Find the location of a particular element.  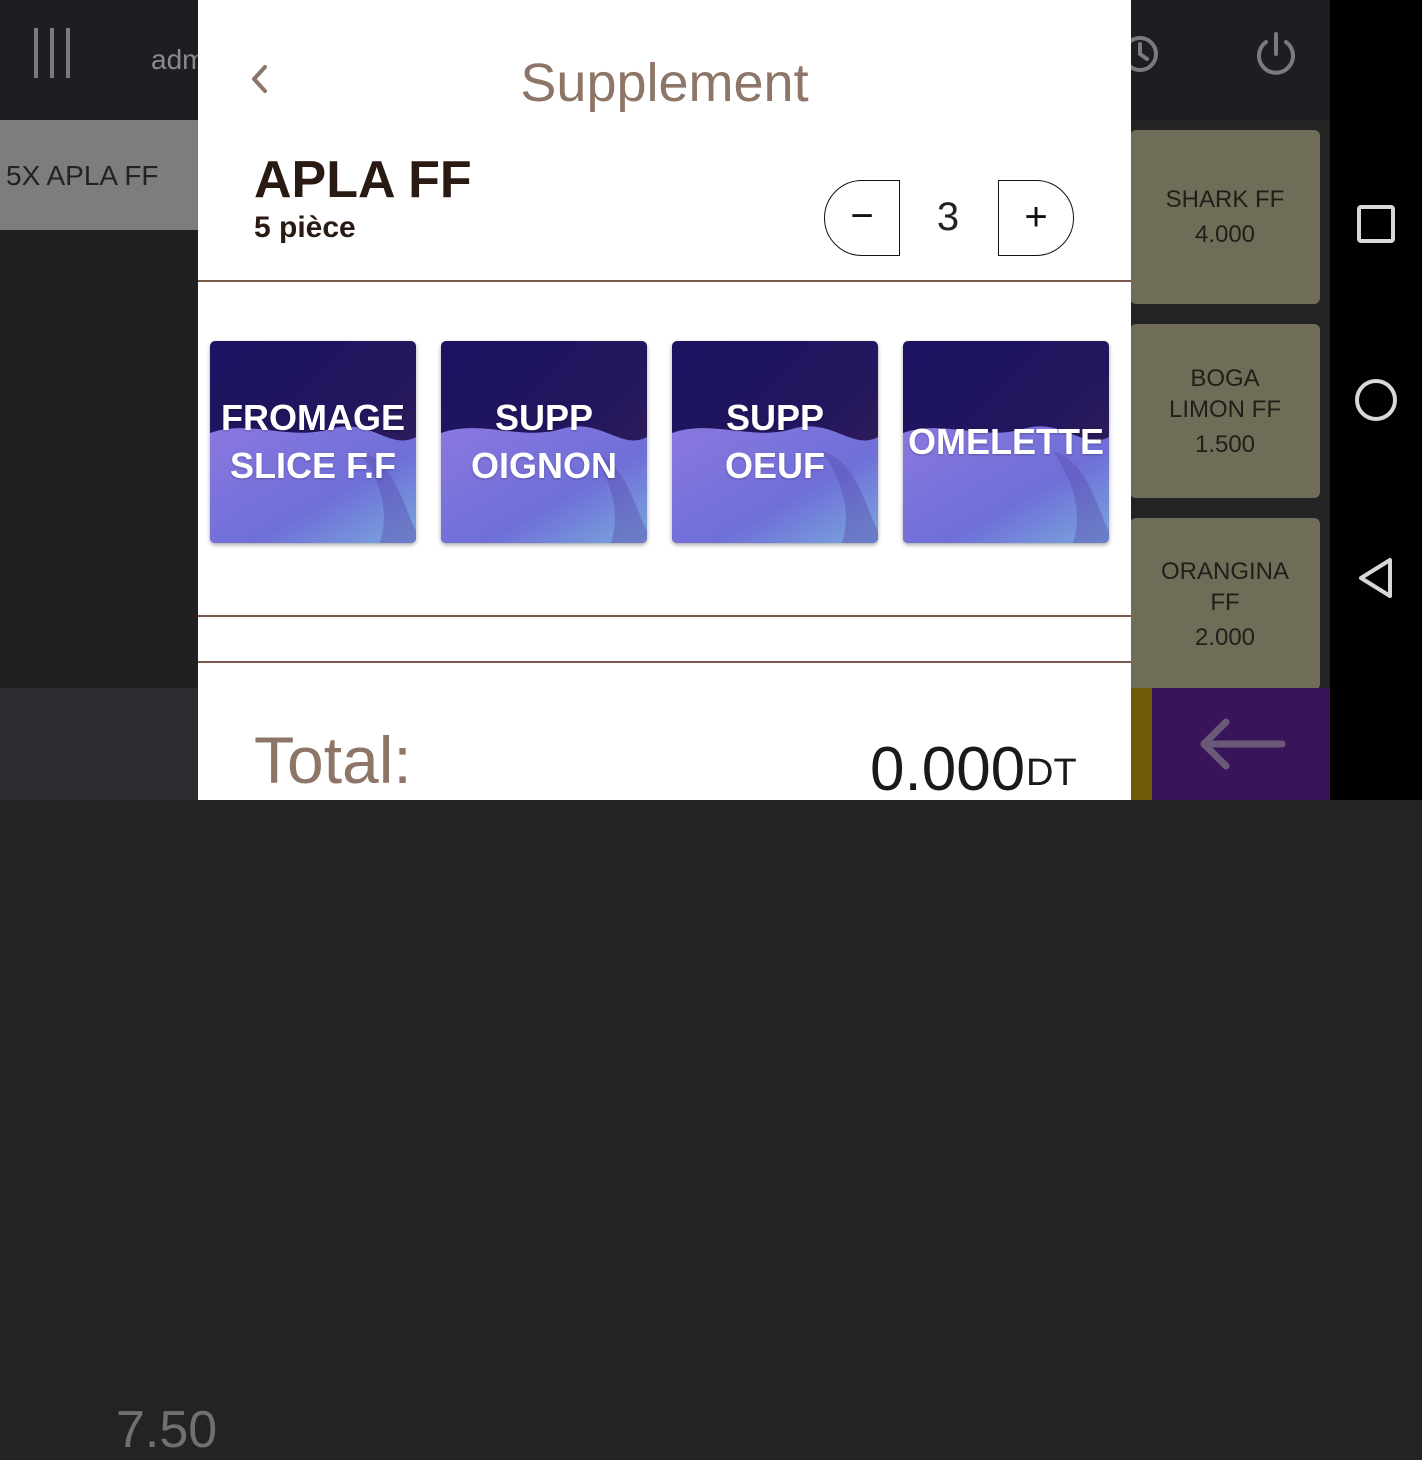

accent-strip is located at coordinates (1141, 744).